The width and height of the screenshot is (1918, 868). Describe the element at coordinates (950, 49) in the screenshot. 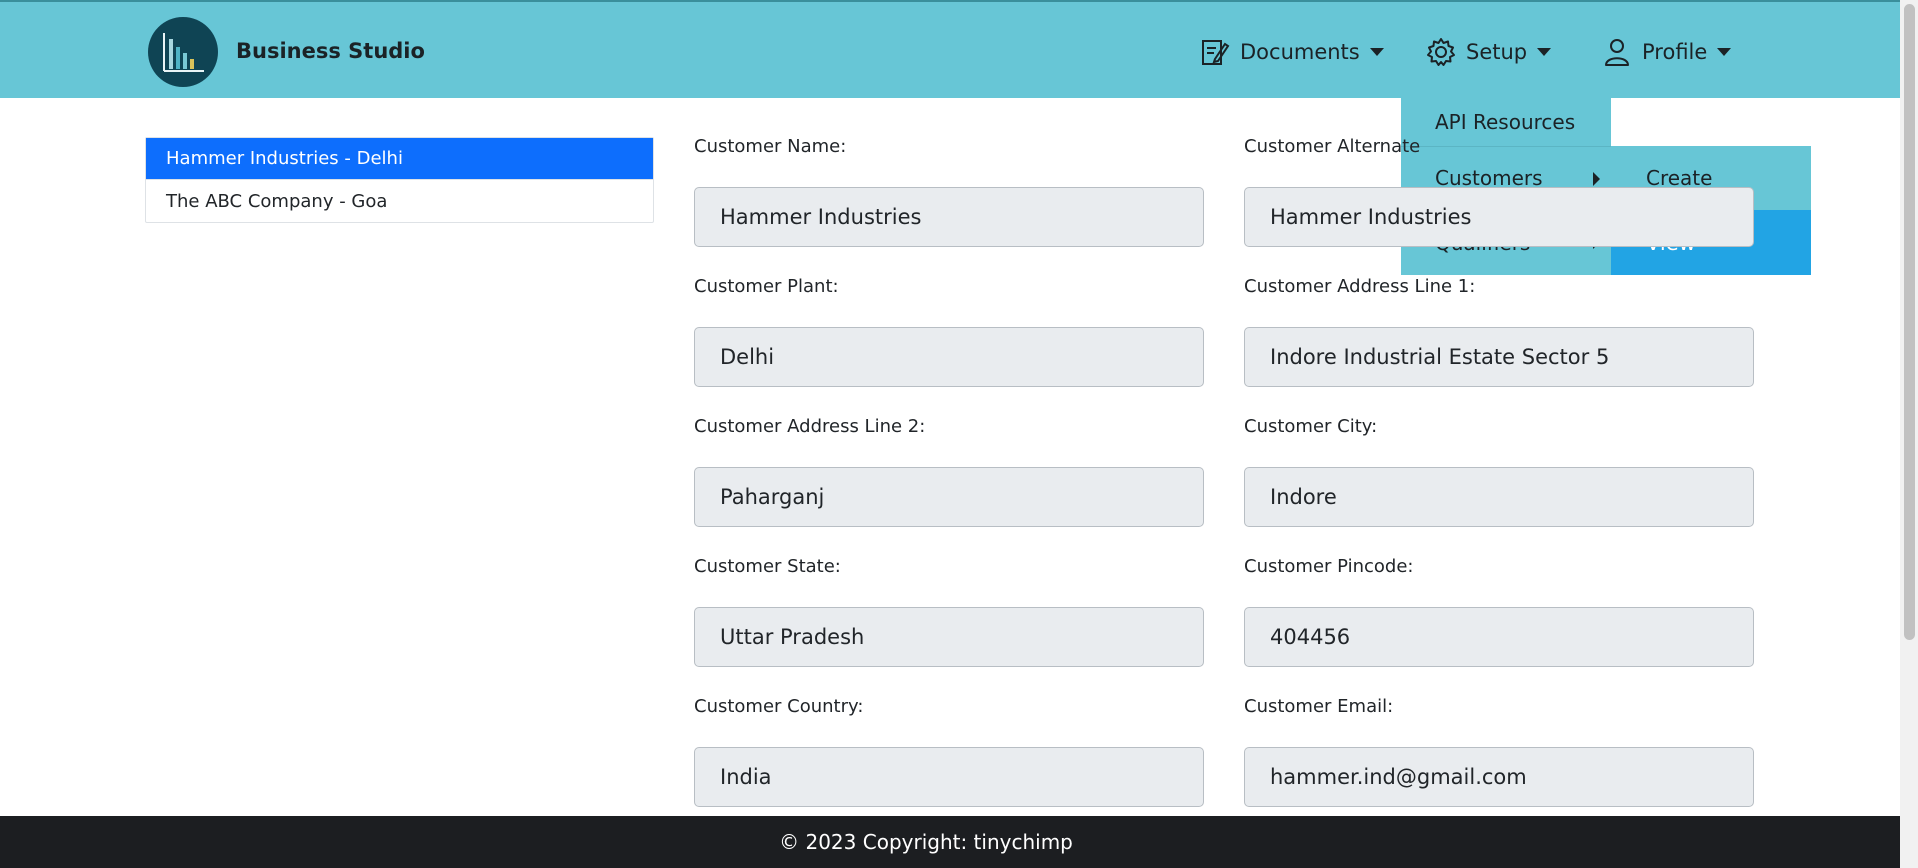

I see `top-navbar: Business Studio Documents Setup Profile` at that location.